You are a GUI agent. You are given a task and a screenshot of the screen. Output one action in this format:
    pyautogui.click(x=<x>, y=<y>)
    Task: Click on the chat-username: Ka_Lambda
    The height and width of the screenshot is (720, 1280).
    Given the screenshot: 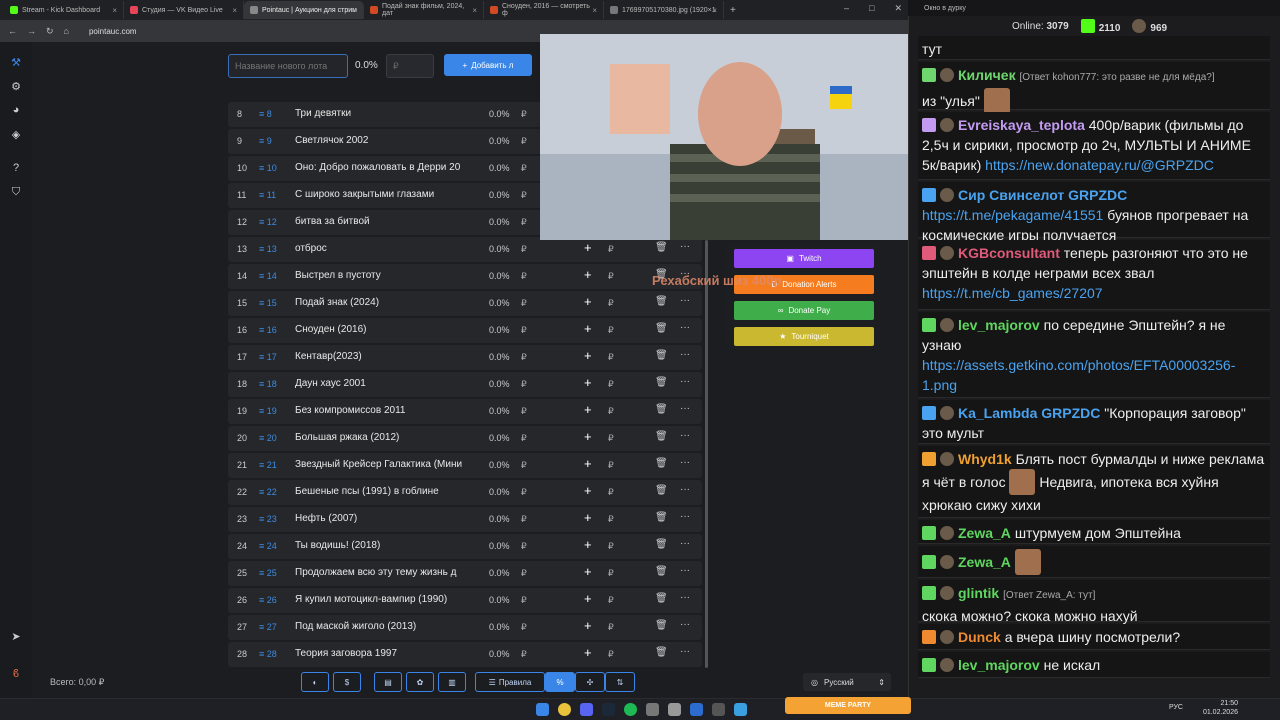 What is the action you would take?
    pyautogui.click(x=997, y=413)
    